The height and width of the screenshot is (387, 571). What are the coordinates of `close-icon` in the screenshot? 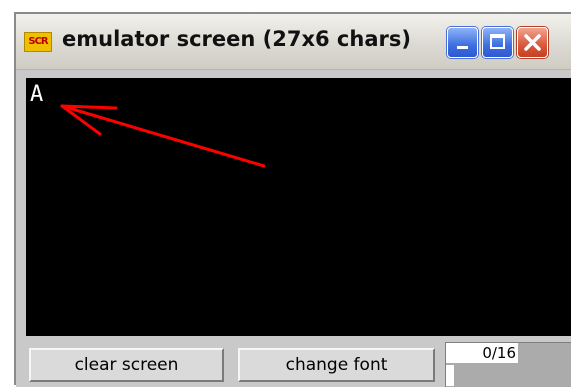 It's located at (532, 42).